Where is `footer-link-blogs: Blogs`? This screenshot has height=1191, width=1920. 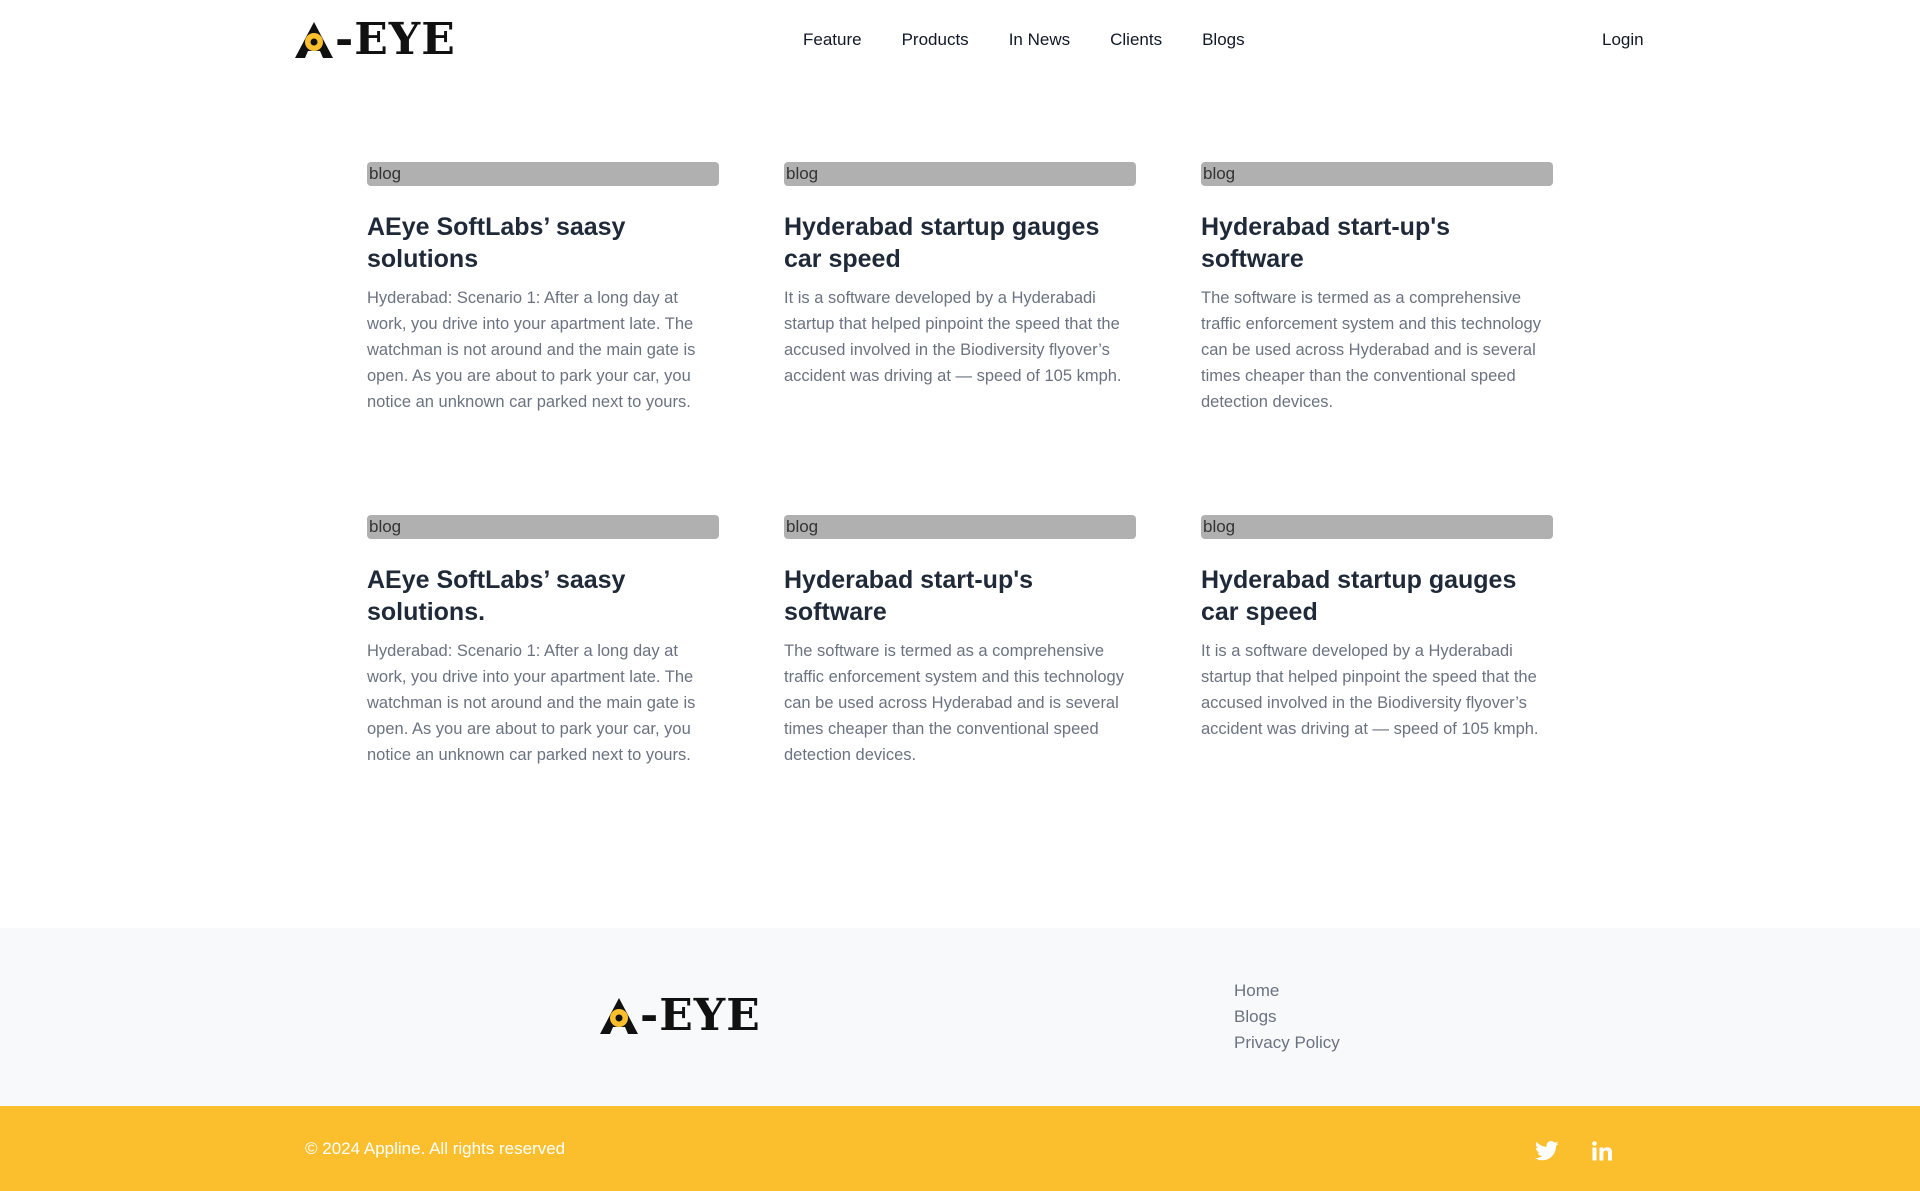
footer-link-blogs: Blogs is located at coordinates (1287, 1017).